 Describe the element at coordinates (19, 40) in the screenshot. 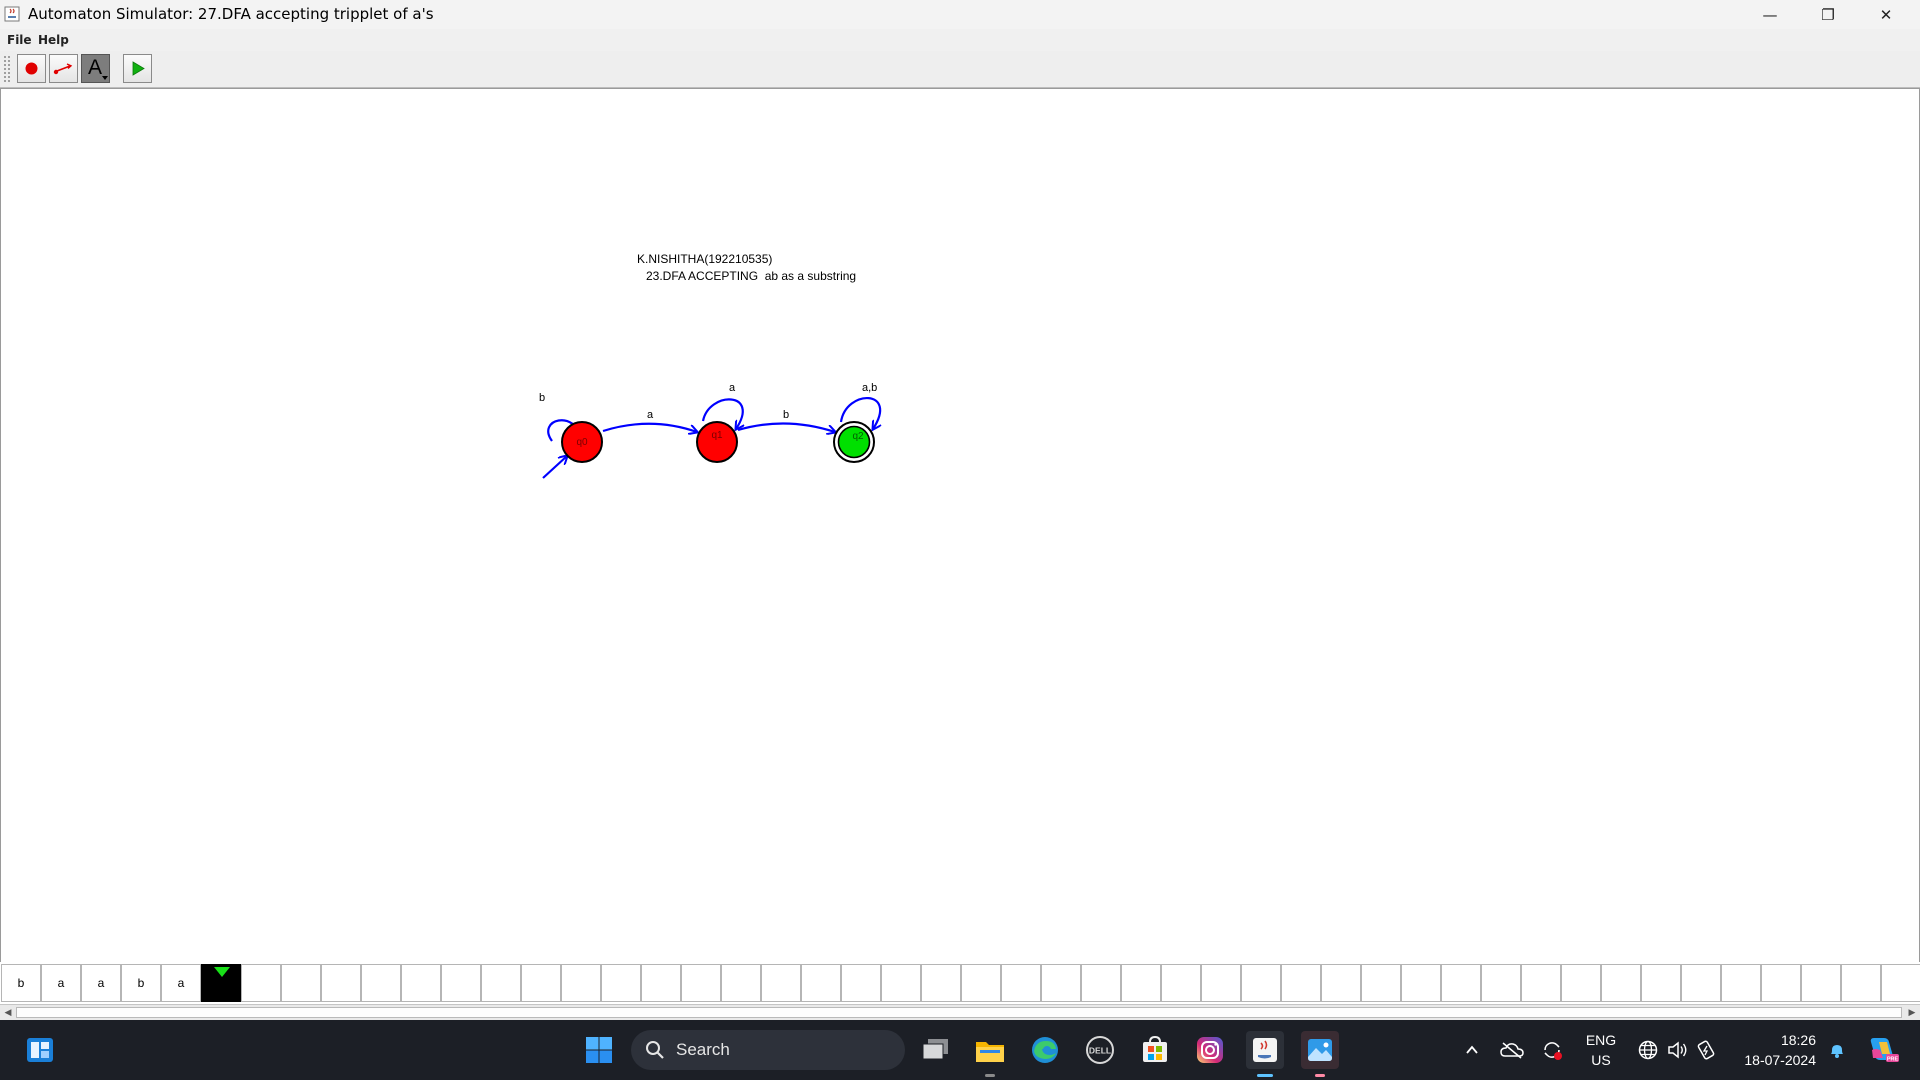

I see `menu-file: File` at that location.